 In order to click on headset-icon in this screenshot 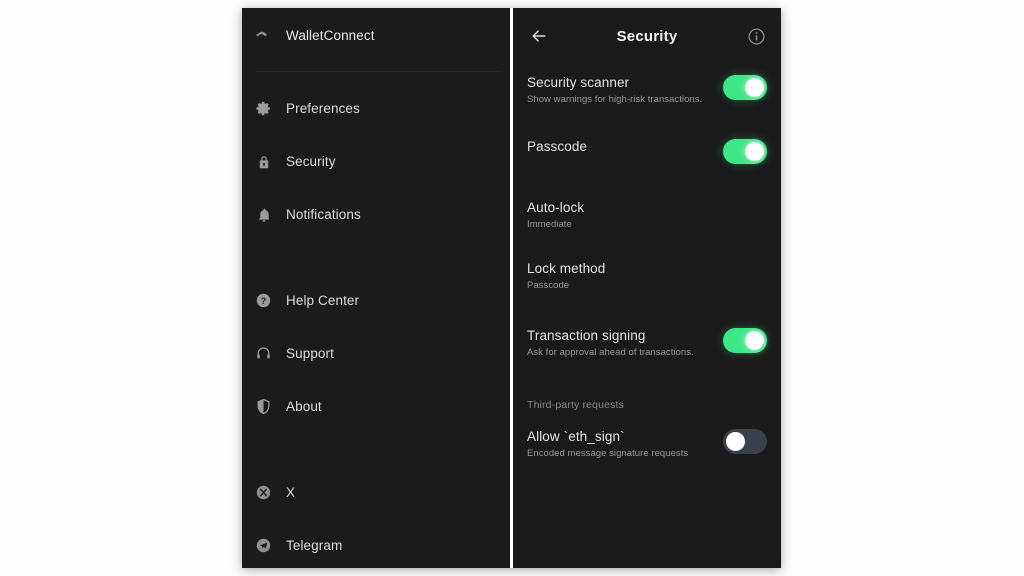, I will do `click(263, 353)`.